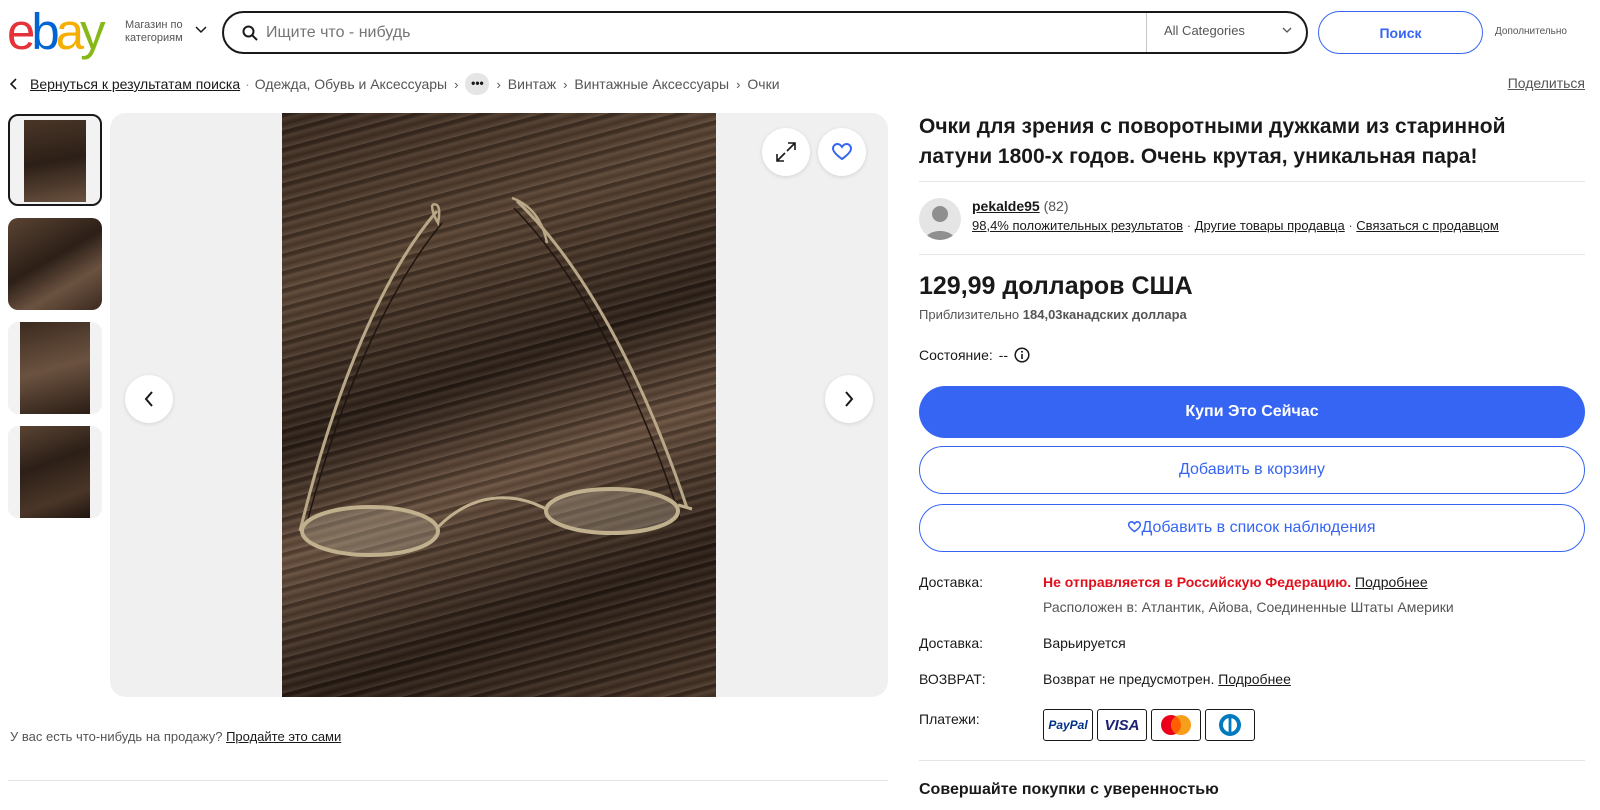 The image size is (1600, 810). What do you see at coordinates (1270, 225) in the screenshot?
I see `other-items-link: Другие товары продавца` at bounding box center [1270, 225].